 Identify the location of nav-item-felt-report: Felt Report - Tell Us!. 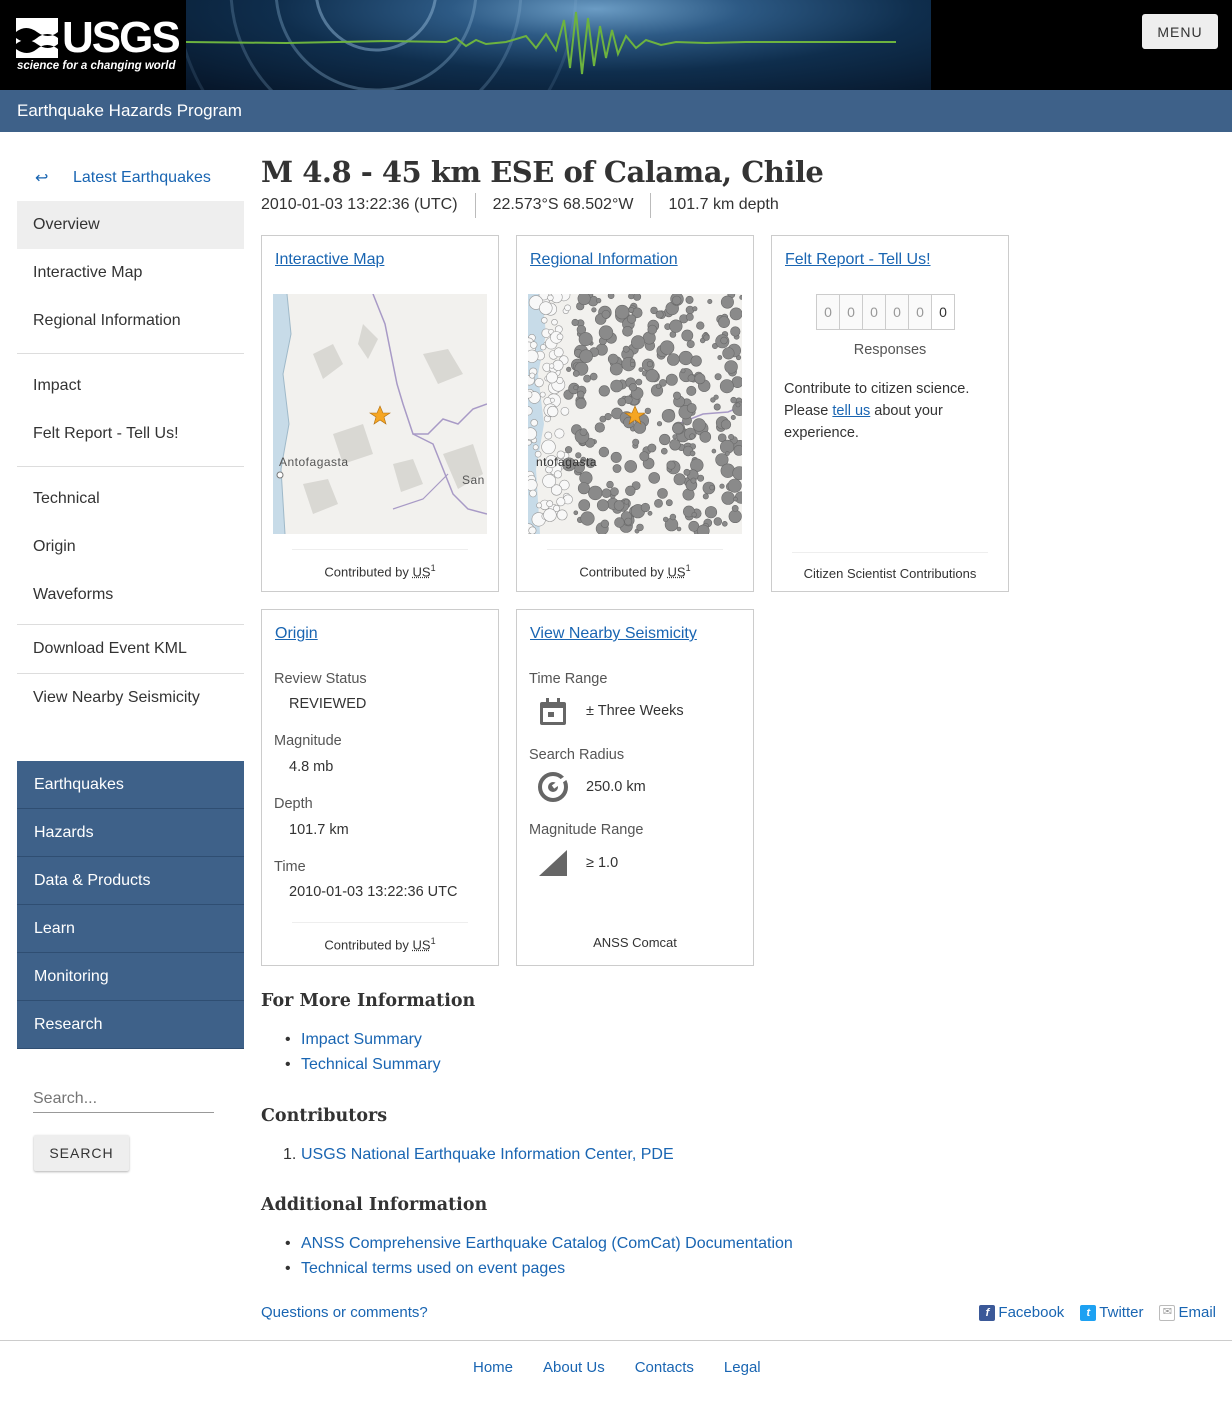
(130, 434).